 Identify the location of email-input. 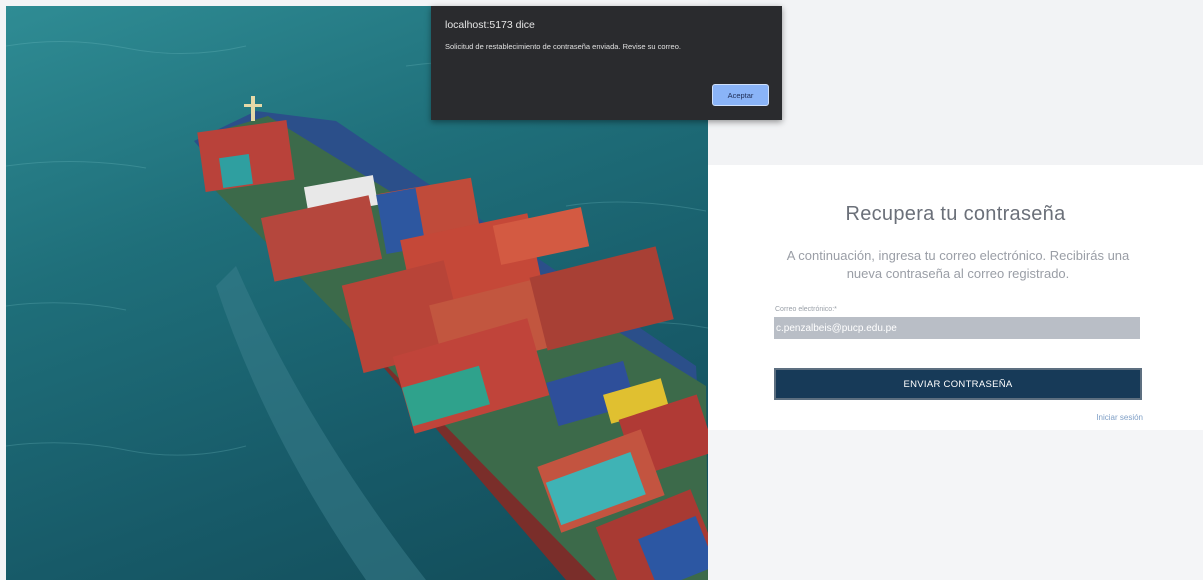
(957, 328).